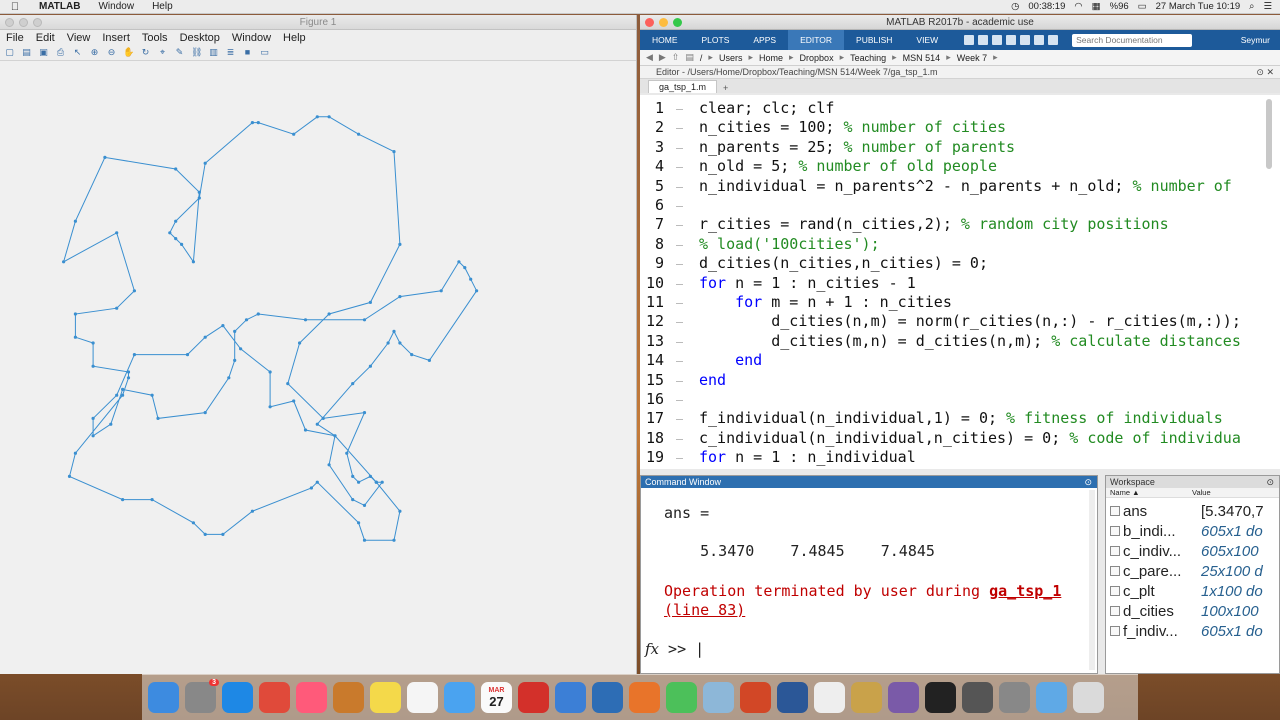 The image size is (1280, 720). Describe the element at coordinates (9, 22) in the screenshot. I see `close-button` at that location.